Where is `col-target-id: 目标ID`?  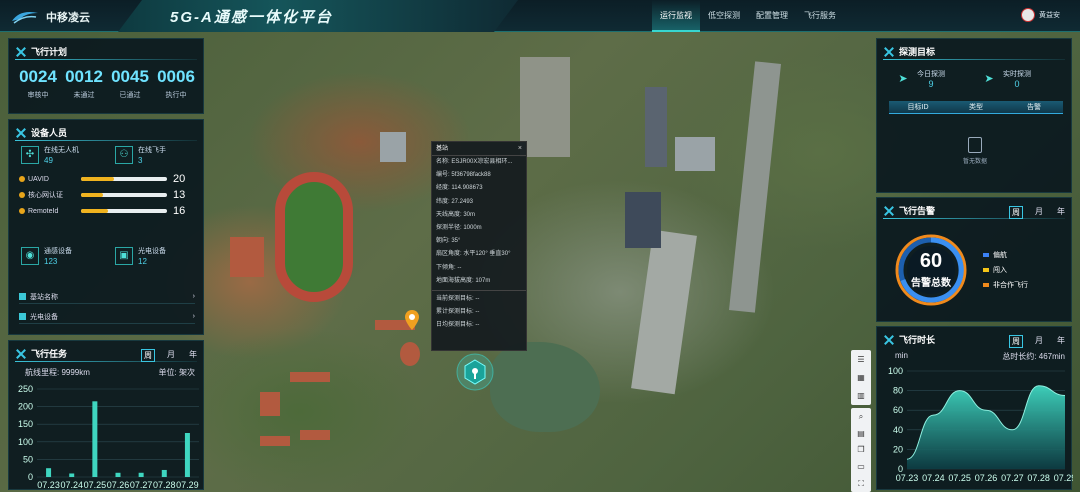 col-target-id: 目标ID is located at coordinates (918, 107).